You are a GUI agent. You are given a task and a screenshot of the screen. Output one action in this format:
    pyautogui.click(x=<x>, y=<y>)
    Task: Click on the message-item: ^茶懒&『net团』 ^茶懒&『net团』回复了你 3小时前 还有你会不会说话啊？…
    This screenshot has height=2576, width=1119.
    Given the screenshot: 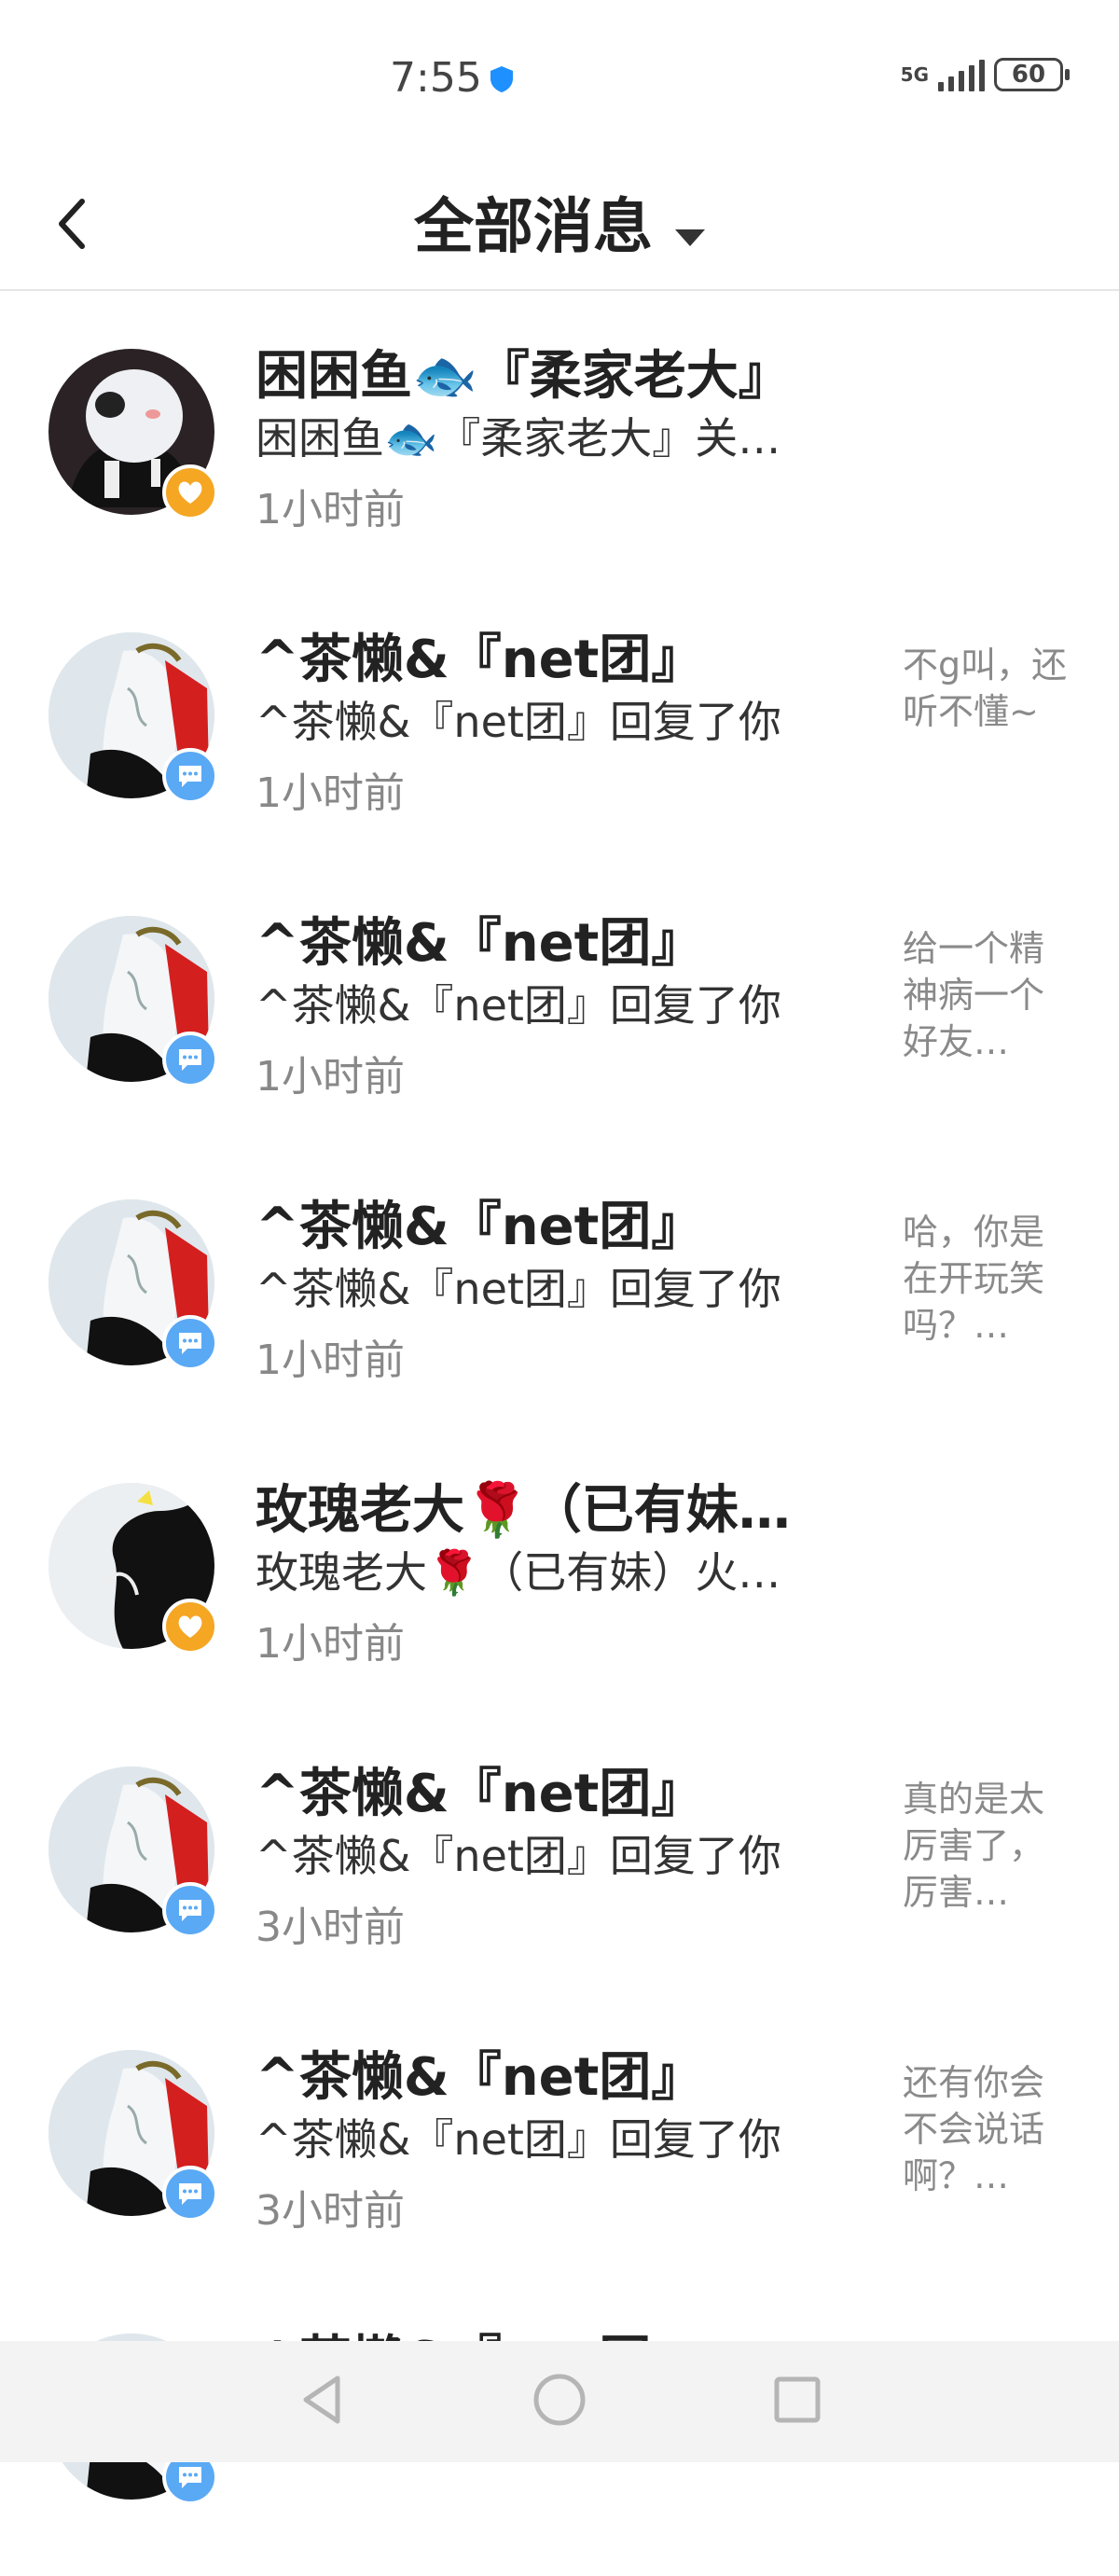 What is the action you would take?
    pyautogui.click(x=559, y=2150)
    